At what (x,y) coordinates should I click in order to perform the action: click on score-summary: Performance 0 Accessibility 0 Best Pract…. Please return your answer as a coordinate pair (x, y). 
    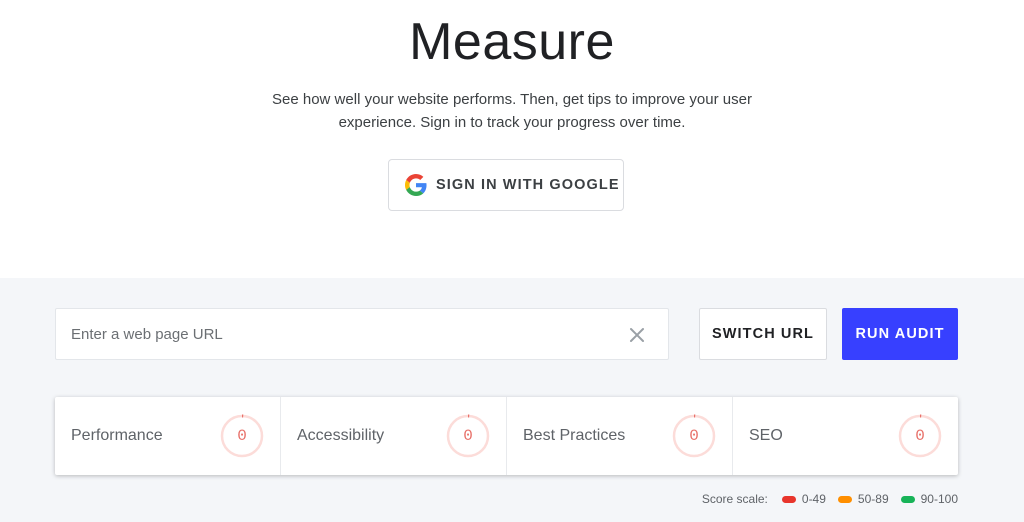
    Looking at the image, I should click on (506, 436).